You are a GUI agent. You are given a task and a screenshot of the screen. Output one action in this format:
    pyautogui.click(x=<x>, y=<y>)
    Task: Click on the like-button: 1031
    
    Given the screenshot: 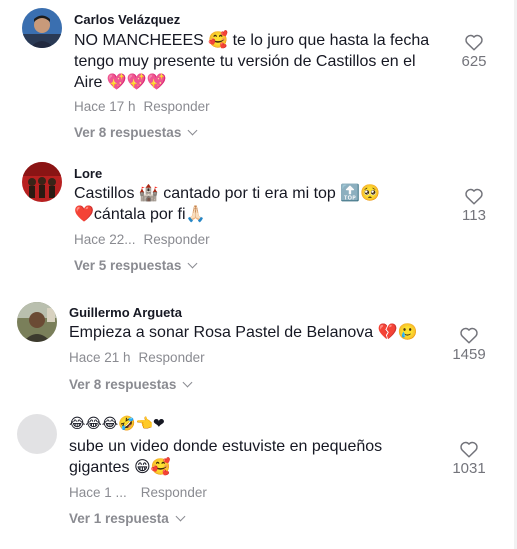 What is the action you would take?
    pyautogui.click(x=469, y=458)
    